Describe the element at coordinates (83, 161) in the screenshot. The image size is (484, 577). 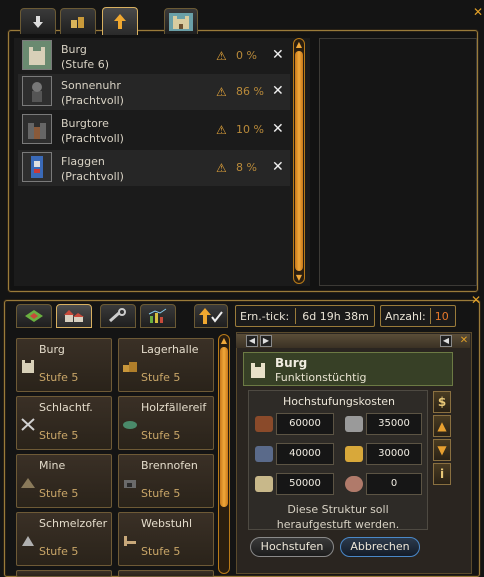
I see `item-name: Flaggen` at that location.